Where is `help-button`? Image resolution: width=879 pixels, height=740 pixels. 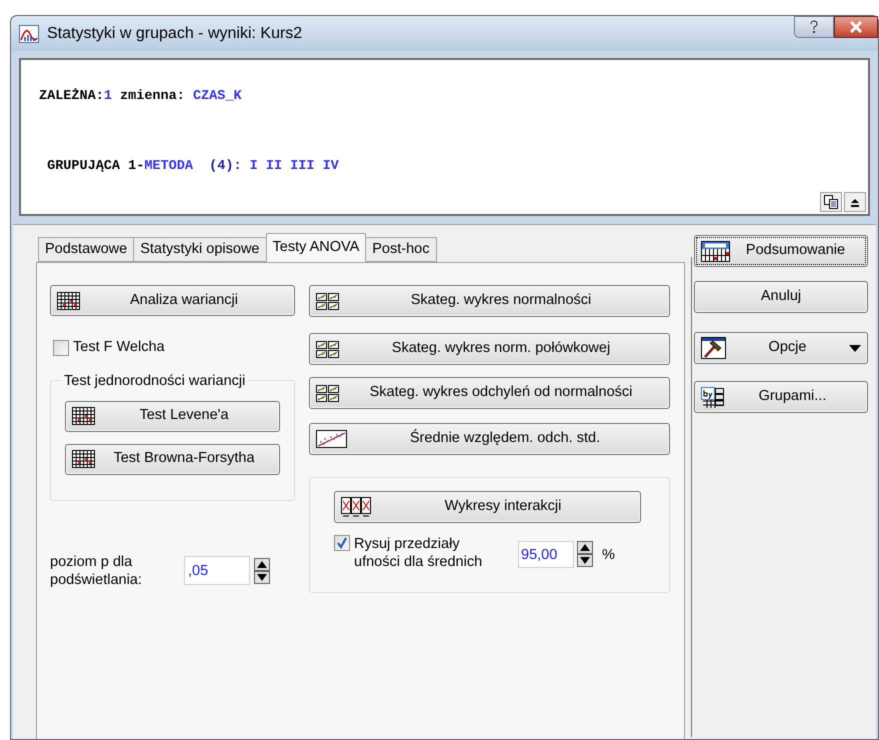
help-button is located at coordinates (814, 27).